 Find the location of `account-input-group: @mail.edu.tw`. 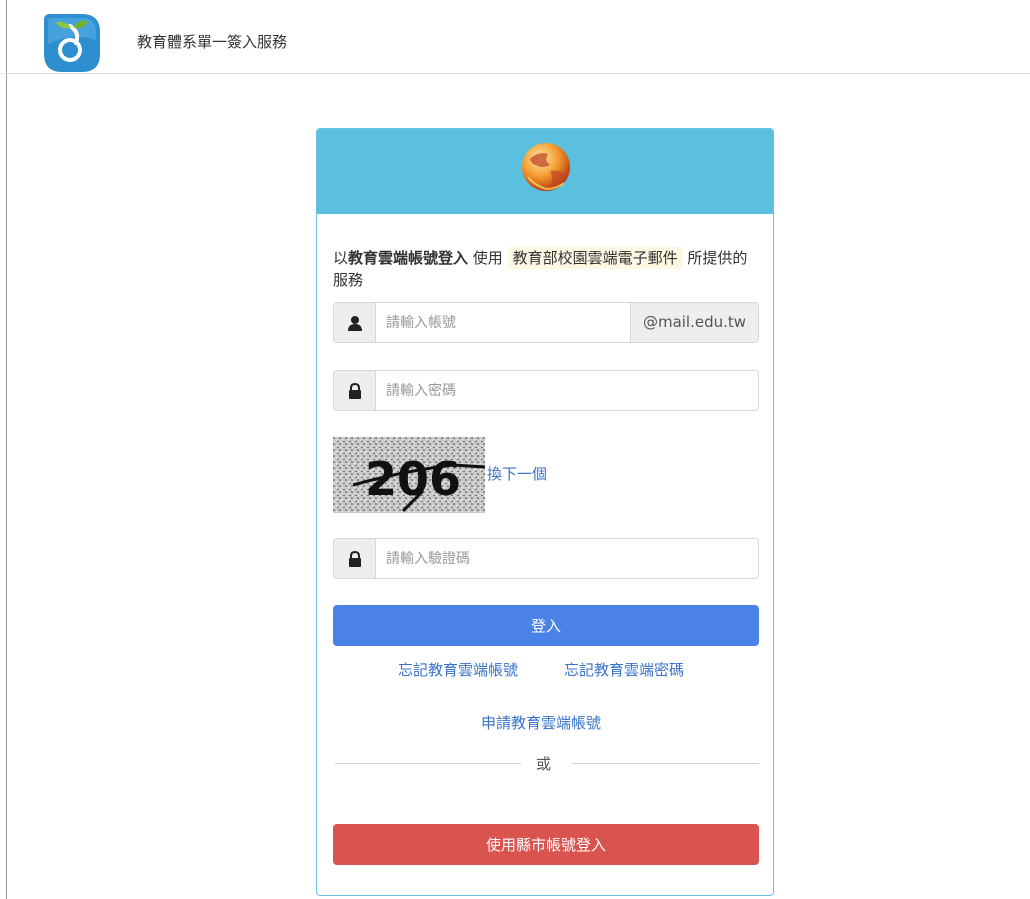

account-input-group: @mail.edu.tw is located at coordinates (546, 322).